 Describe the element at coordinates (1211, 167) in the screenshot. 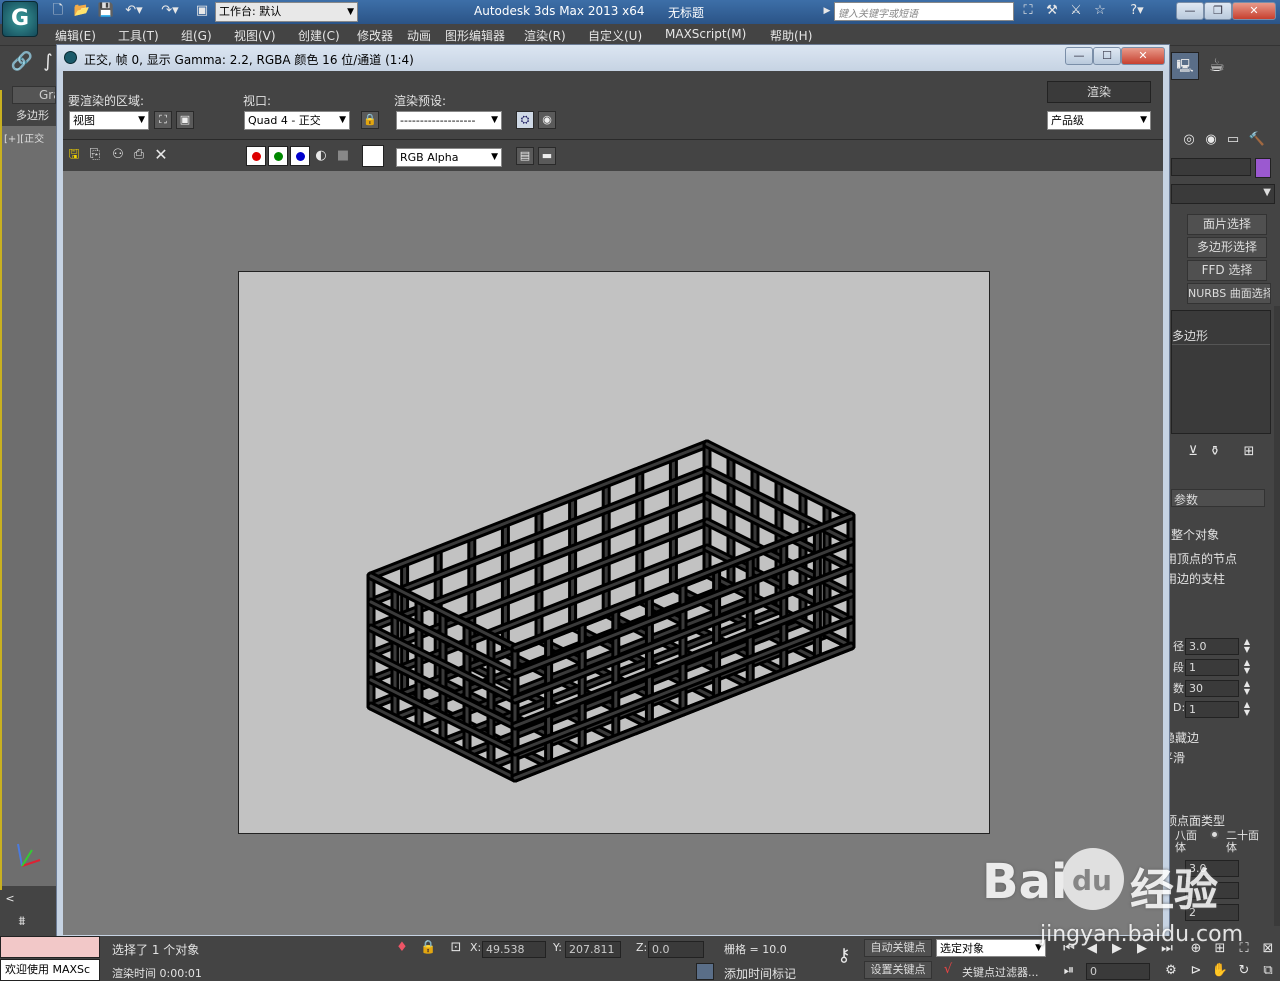

I see `object-name-field` at that location.